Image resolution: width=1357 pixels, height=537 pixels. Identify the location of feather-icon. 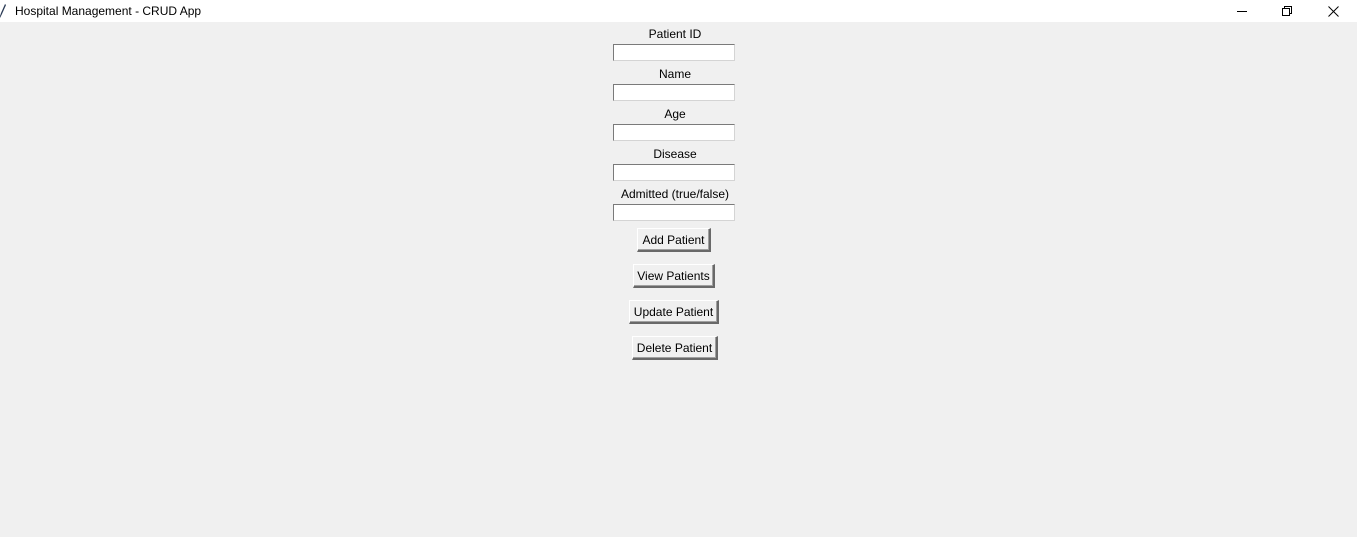
(3, 11).